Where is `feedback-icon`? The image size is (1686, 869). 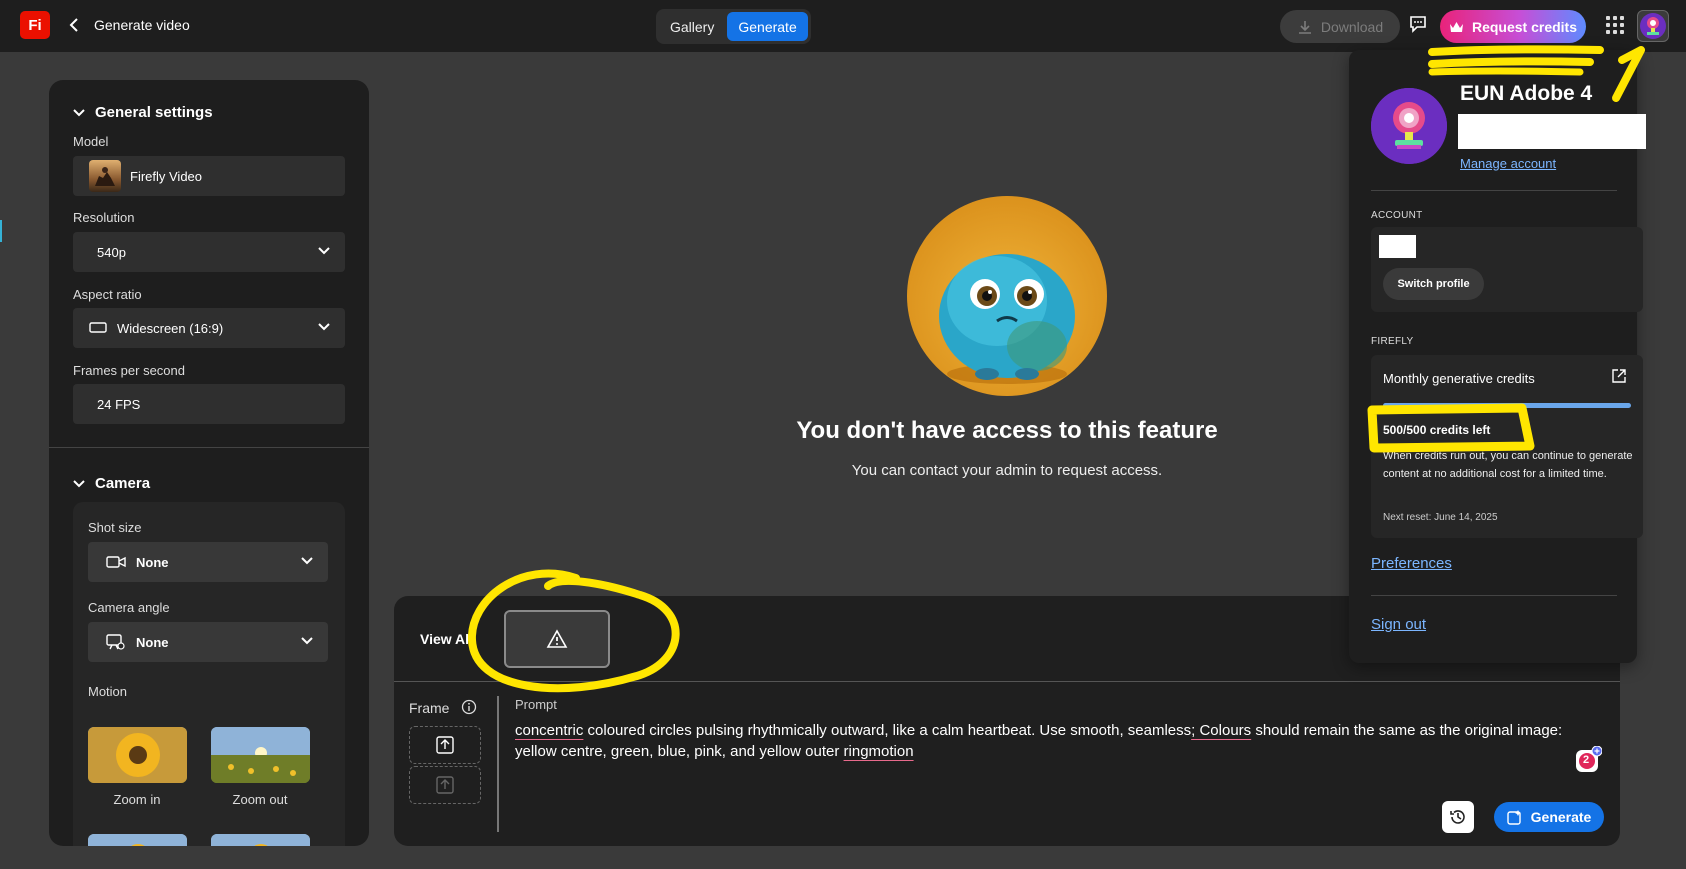 feedback-icon is located at coordinates (1419, 25).